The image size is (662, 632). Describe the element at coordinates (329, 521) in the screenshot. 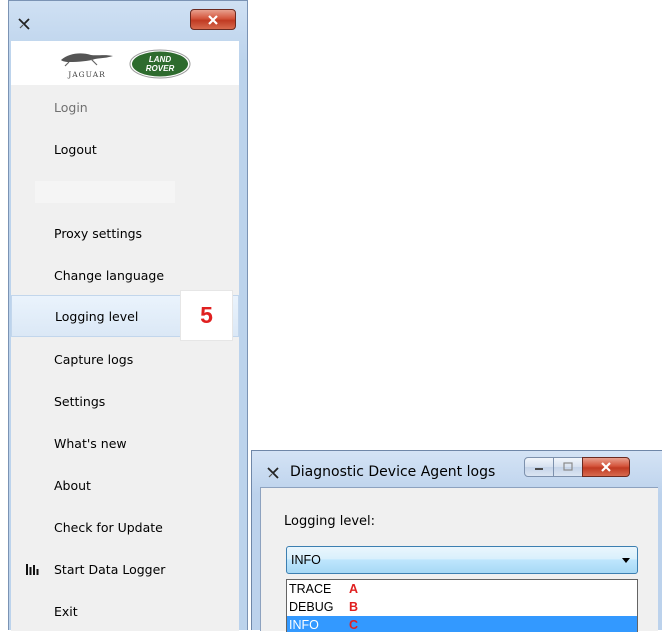

I see `logging-level-label: Logging level:` at that location.